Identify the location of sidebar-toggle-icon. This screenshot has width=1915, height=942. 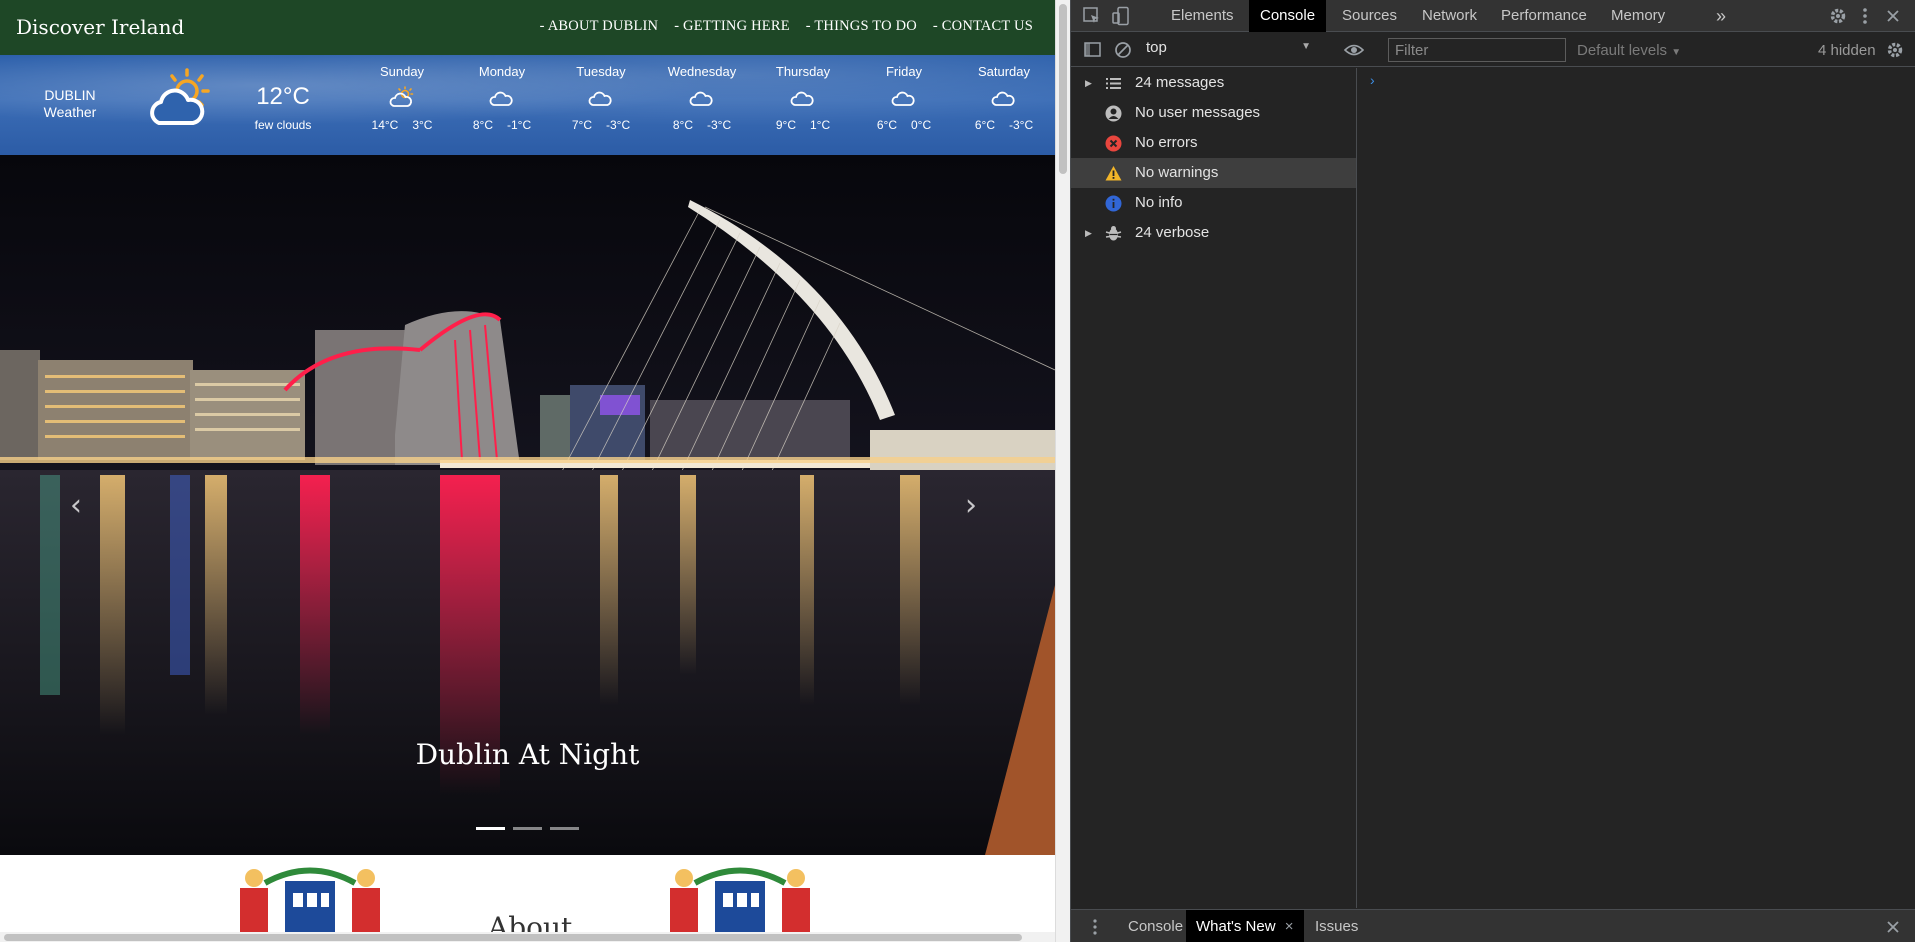
(1093, 50).